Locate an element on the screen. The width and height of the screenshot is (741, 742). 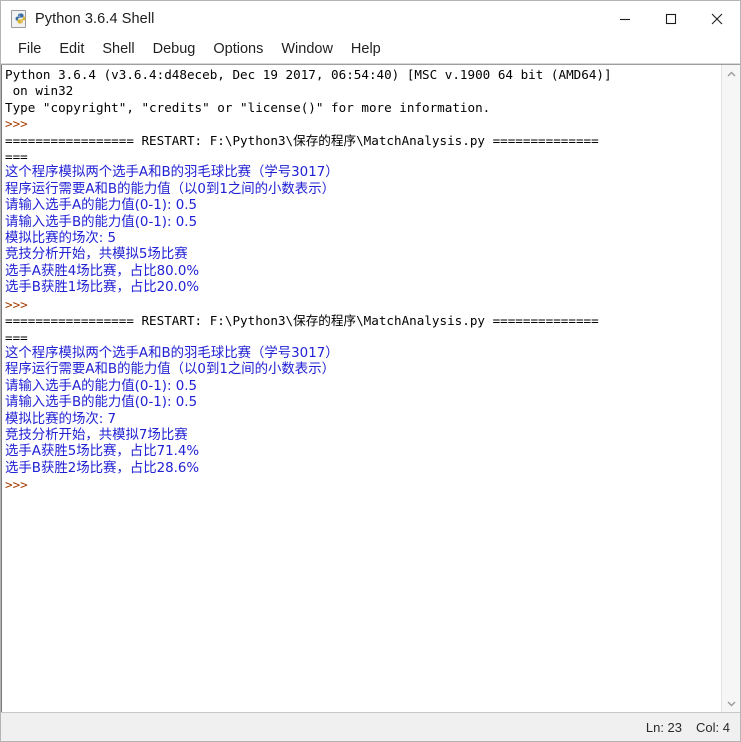
menu-item-file: File is located at coordinates (29, 49).